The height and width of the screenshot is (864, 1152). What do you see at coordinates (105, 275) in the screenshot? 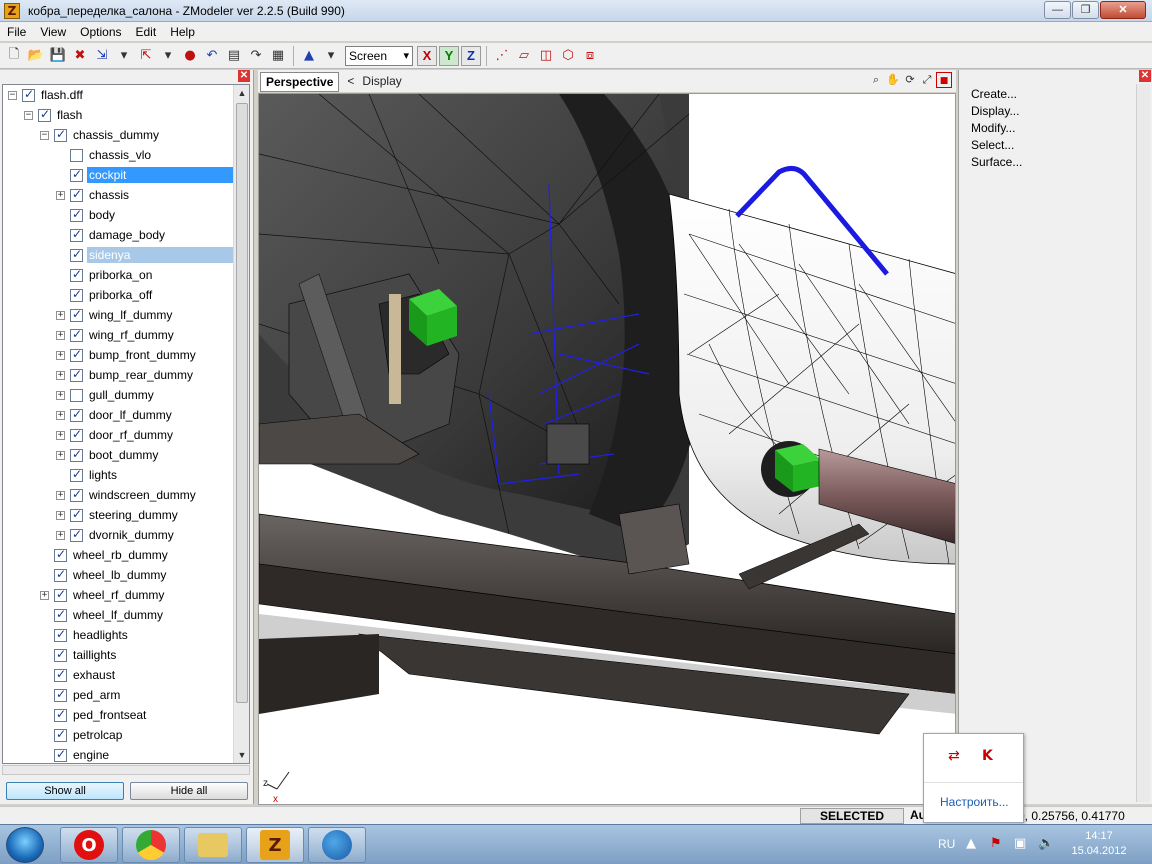
I see `tree-item: priborka_on` at bounding box center [105, 275].